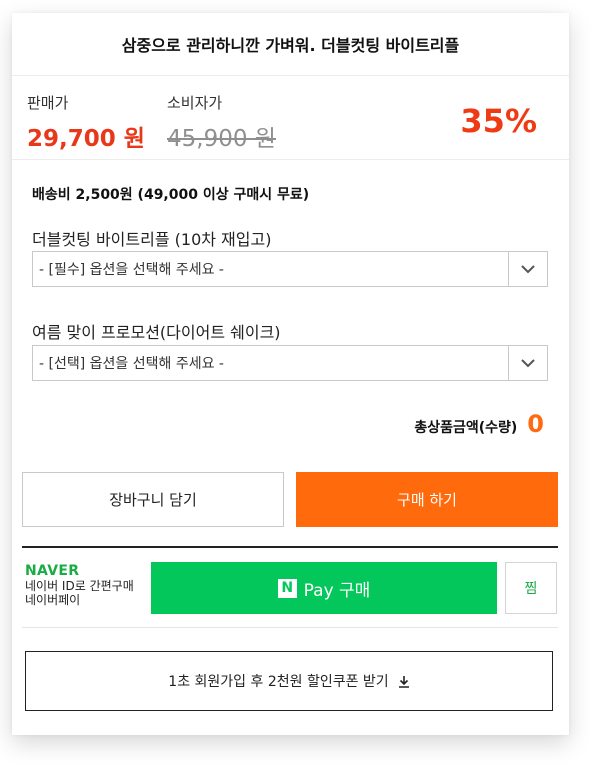 The image size is (613, 784). I want to click on naver-pay-name: 네이버페이, so click(53, 600).